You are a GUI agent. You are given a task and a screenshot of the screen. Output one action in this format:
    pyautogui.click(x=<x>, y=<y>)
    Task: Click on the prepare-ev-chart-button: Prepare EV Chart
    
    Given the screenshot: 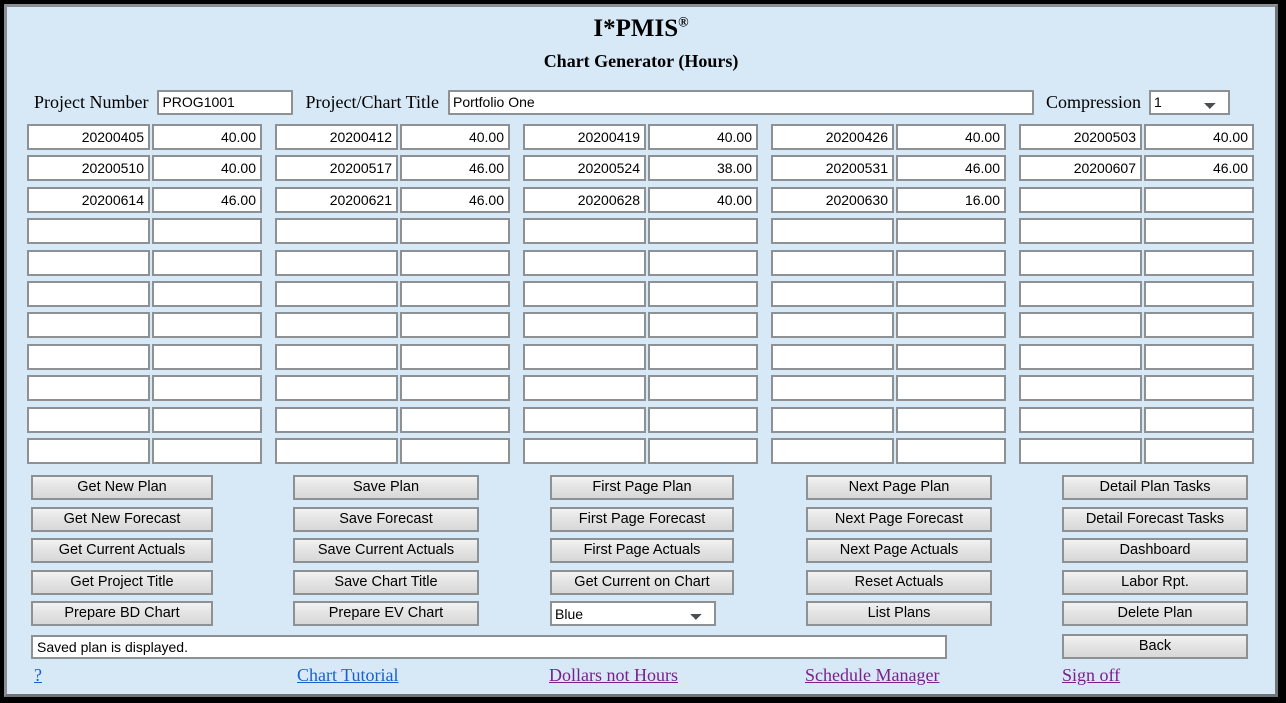 What is the action you would take?
    pyautogui.click(x=386, y=613)
    